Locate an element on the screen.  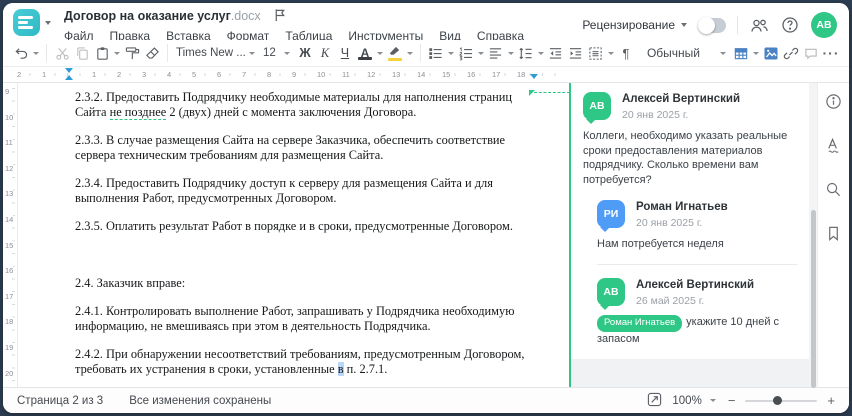
bold-button: Ж is located at coordinates (305, 53).